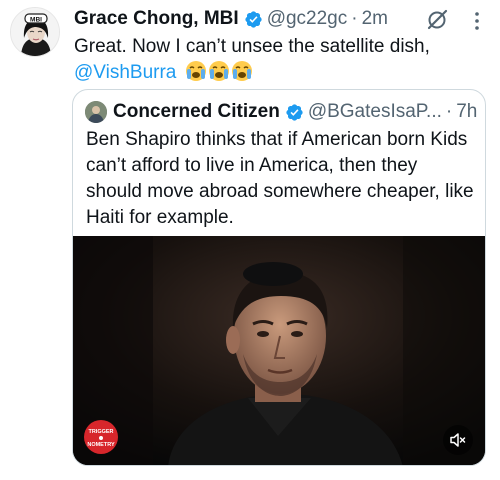 Image resolution: width=500 pixels, height=480 pixels. I want to click on quoted-timestamp: 7h, so click(466, 112).